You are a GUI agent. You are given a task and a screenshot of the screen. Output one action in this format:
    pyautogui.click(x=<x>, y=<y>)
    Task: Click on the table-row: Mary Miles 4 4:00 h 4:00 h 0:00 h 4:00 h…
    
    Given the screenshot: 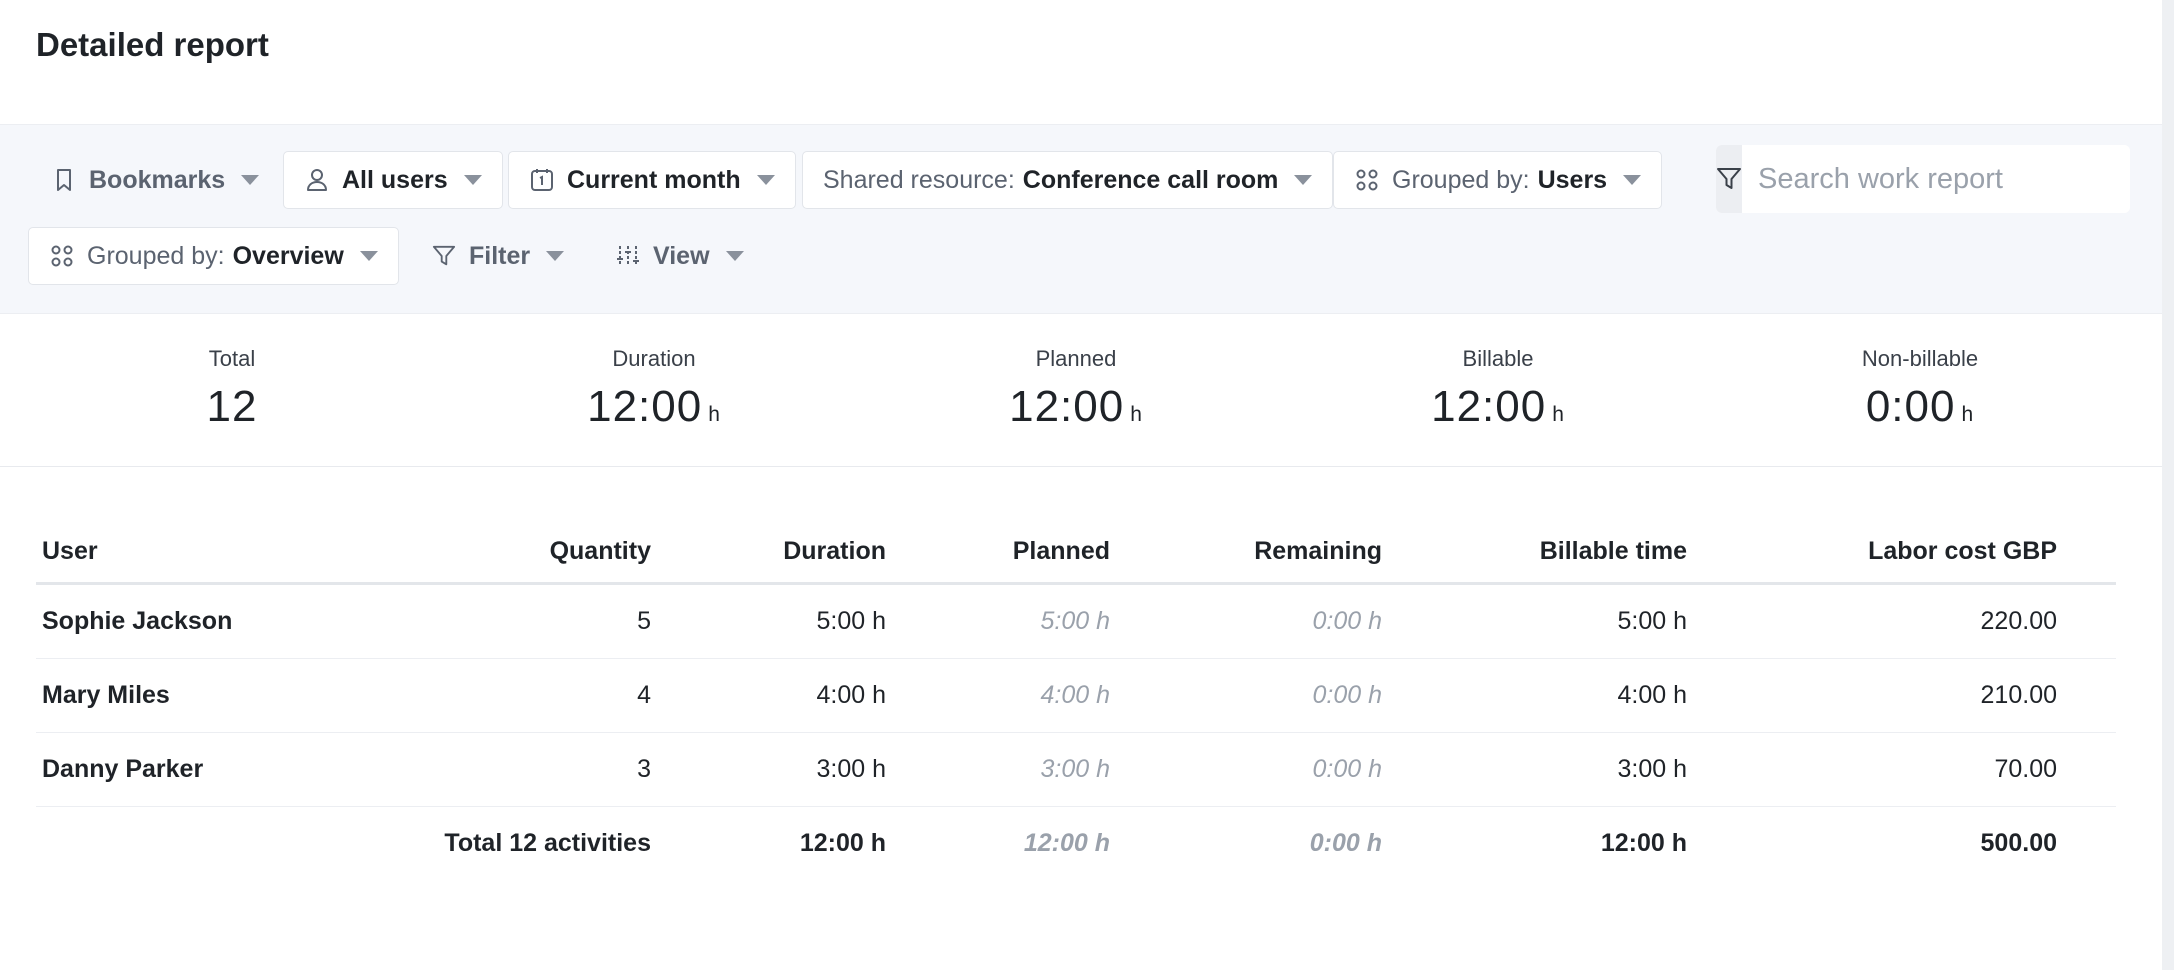 What is the action you would take?
    pyautogui.click(x=1076, y=695)
    